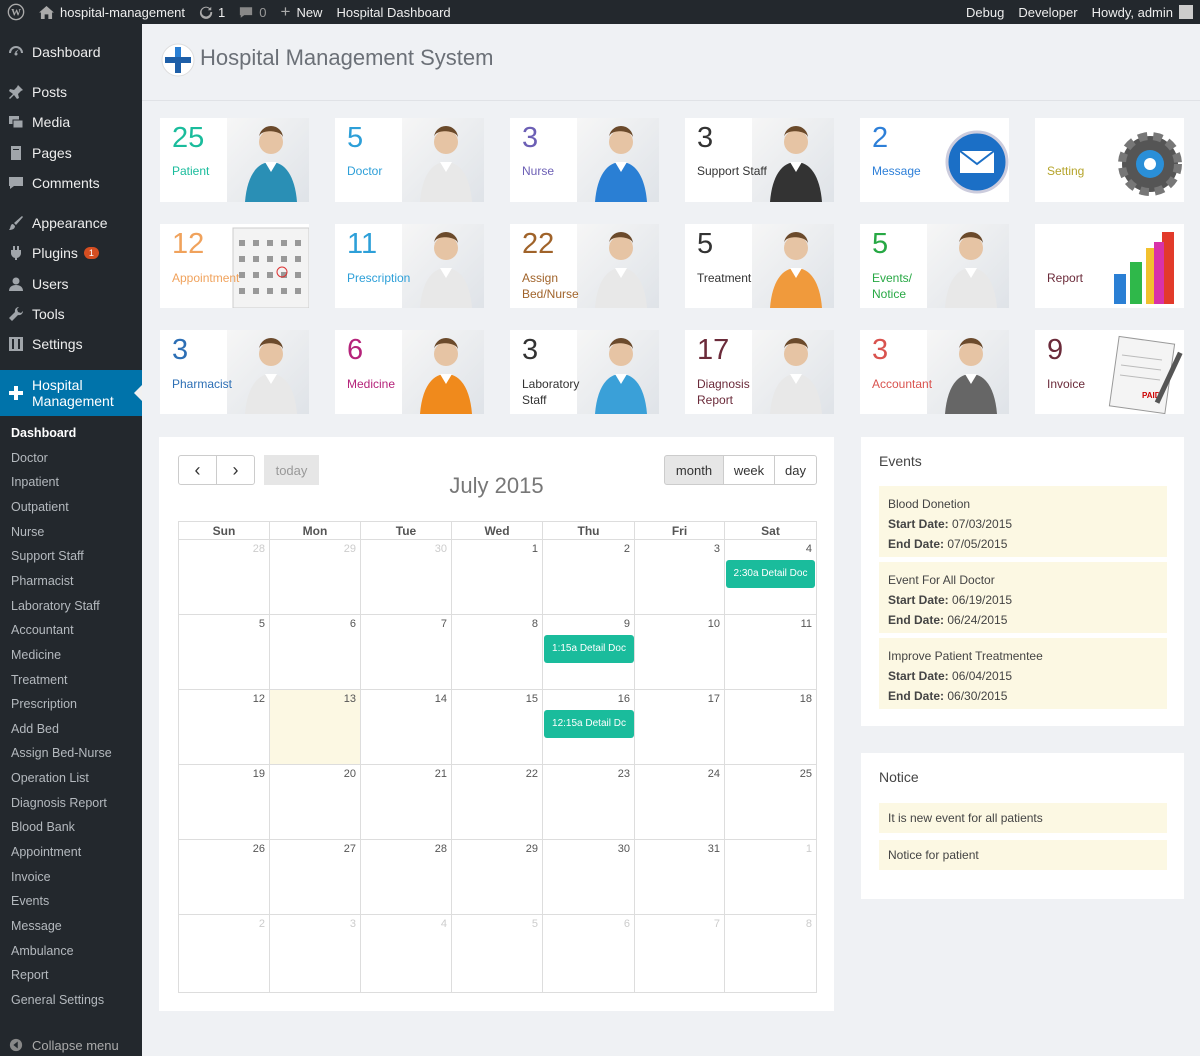 The height and width of the screenshot is (1056, 1200). I want to click on submenu-item-events: Events, so click(30, 901).